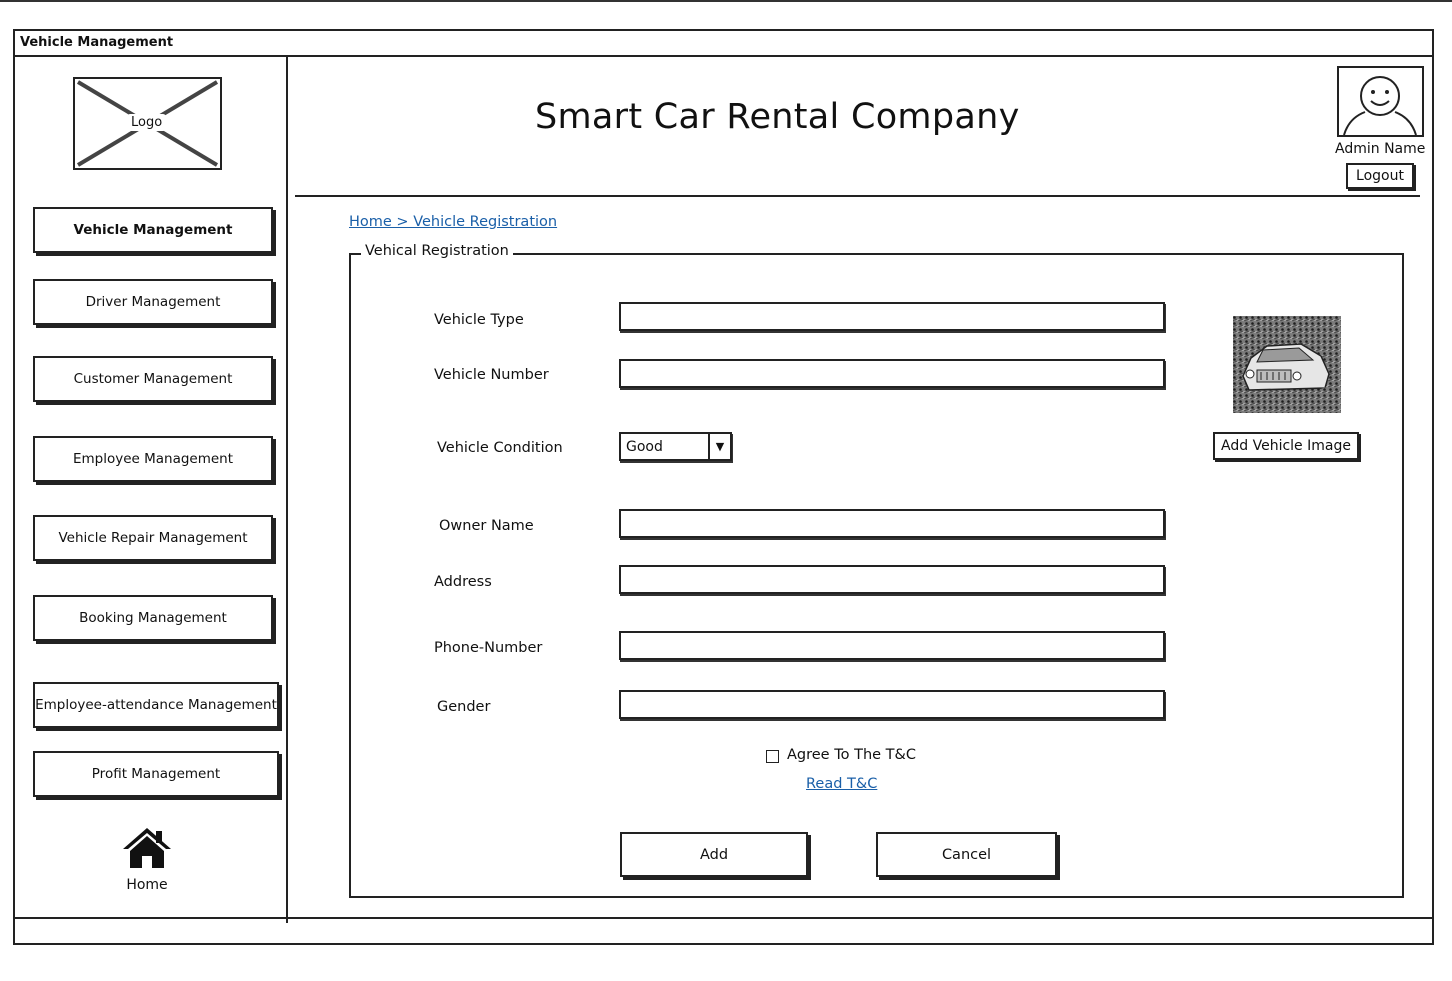 This screenshot has height=981, width=1452. I want to click on phone-number-label: Phone-Number, so click(488, 648).